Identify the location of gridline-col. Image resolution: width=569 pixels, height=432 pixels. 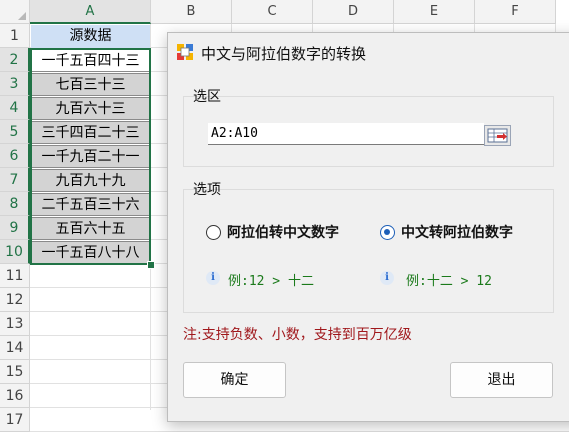
(150, 217).